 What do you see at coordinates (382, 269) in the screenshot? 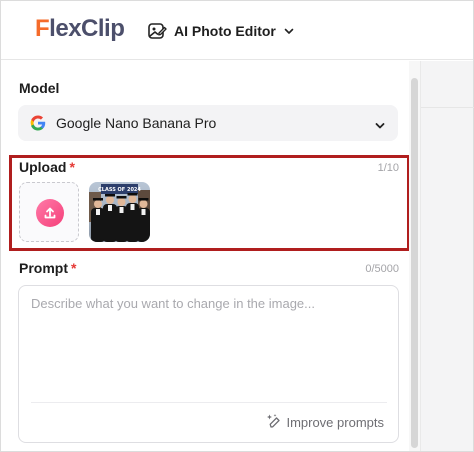
I see `prompt-counter: 0/5000` at bounding box center [382, 269].